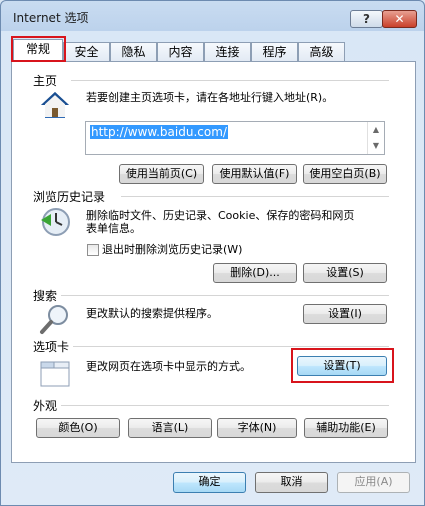 Image resolution: width=425 pixels, height=506 pixels. What do you see at coordinates (274, 51) in the screenshot?
I see `tab-programs: 程序` at bounding box center [274, 51].